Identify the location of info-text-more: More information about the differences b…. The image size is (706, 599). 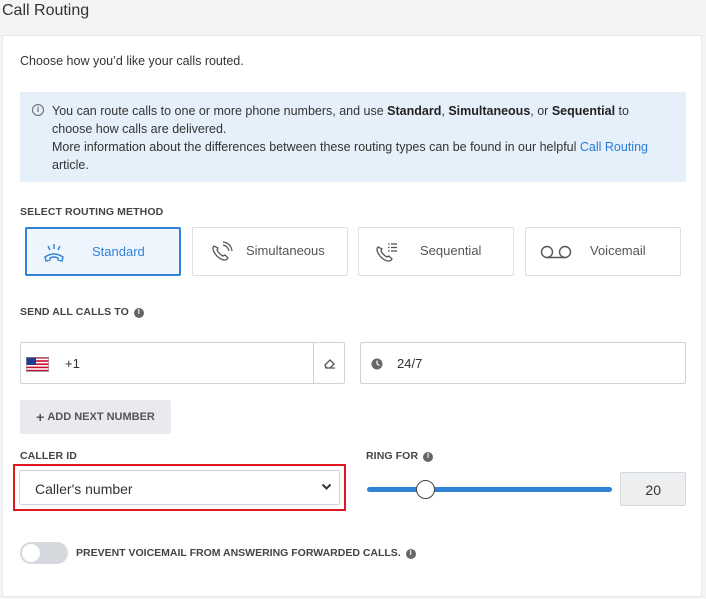
(316, 147).